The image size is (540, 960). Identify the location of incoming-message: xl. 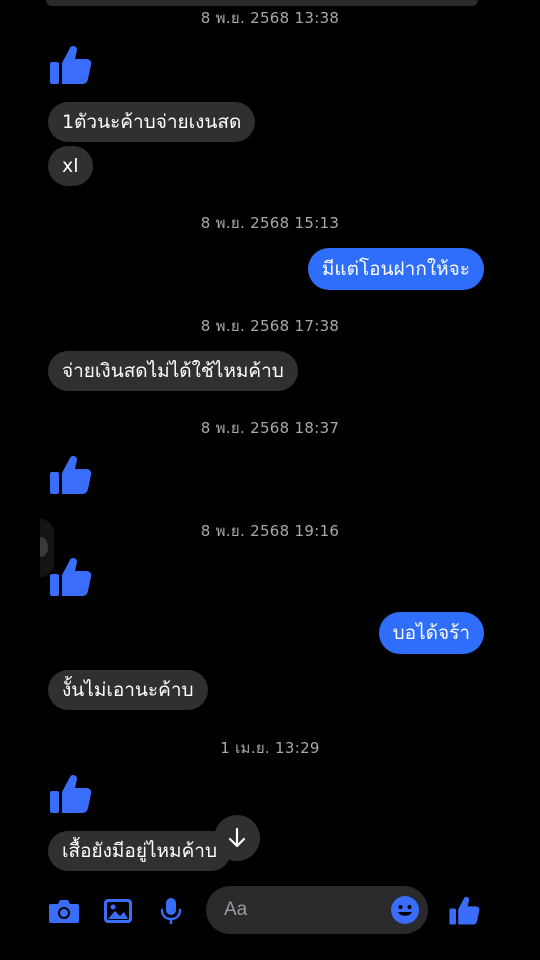
(70, 166).